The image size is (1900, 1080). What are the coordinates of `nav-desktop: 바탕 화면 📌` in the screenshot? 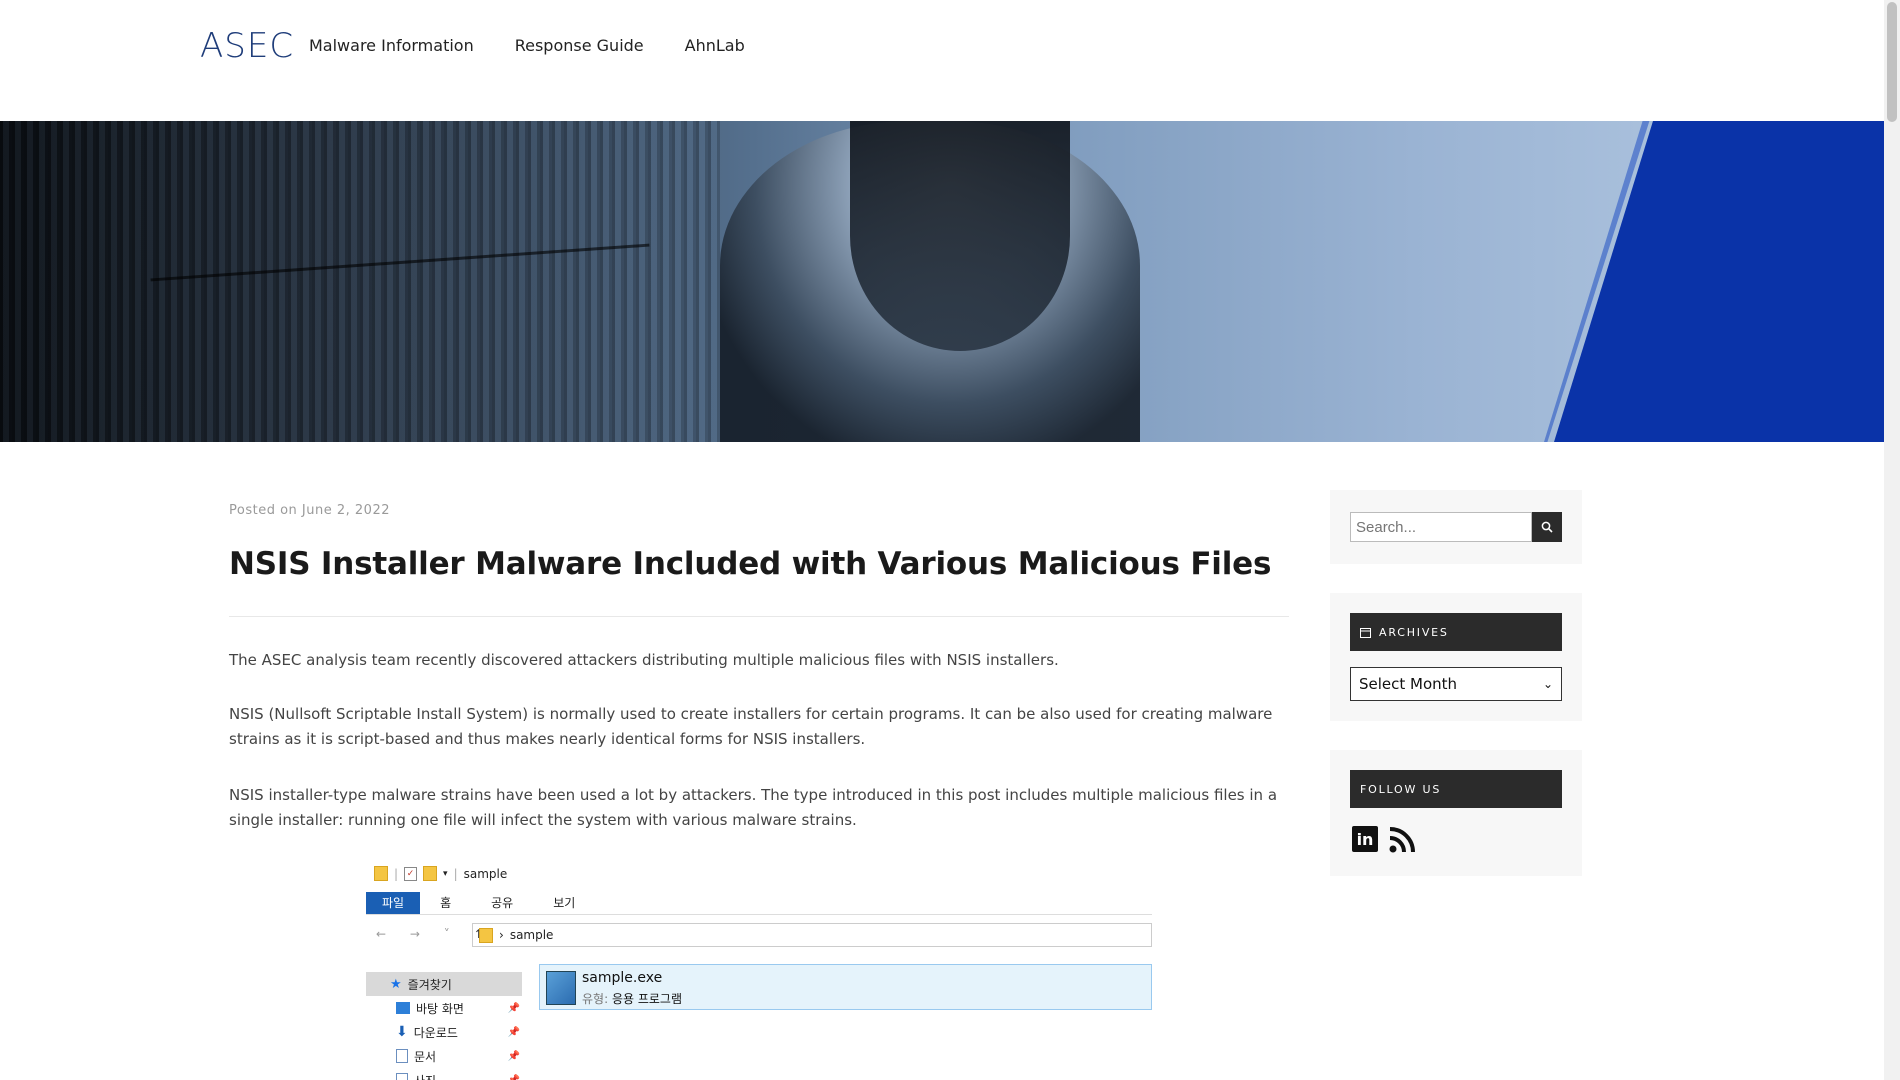 It's located at (444, 1008).